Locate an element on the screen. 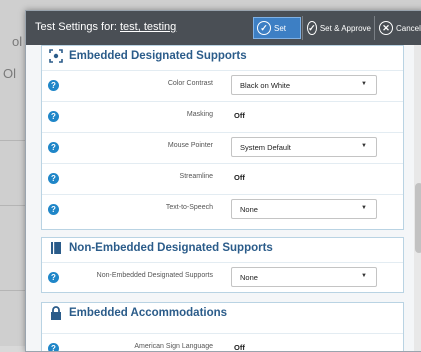 The image size is (421, 352). scrollbar-thumb is located at coordinates (418, 218).